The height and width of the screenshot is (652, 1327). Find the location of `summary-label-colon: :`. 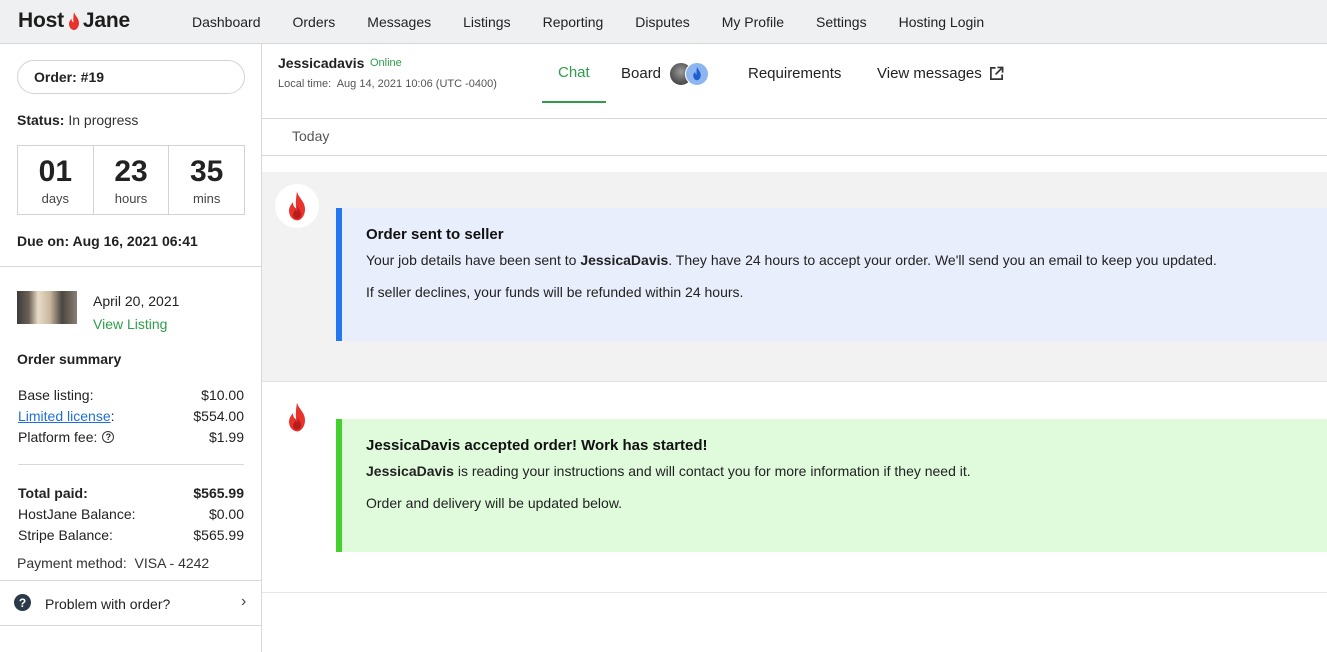

summary-label-colon: : is located at coordinates (112, 416).